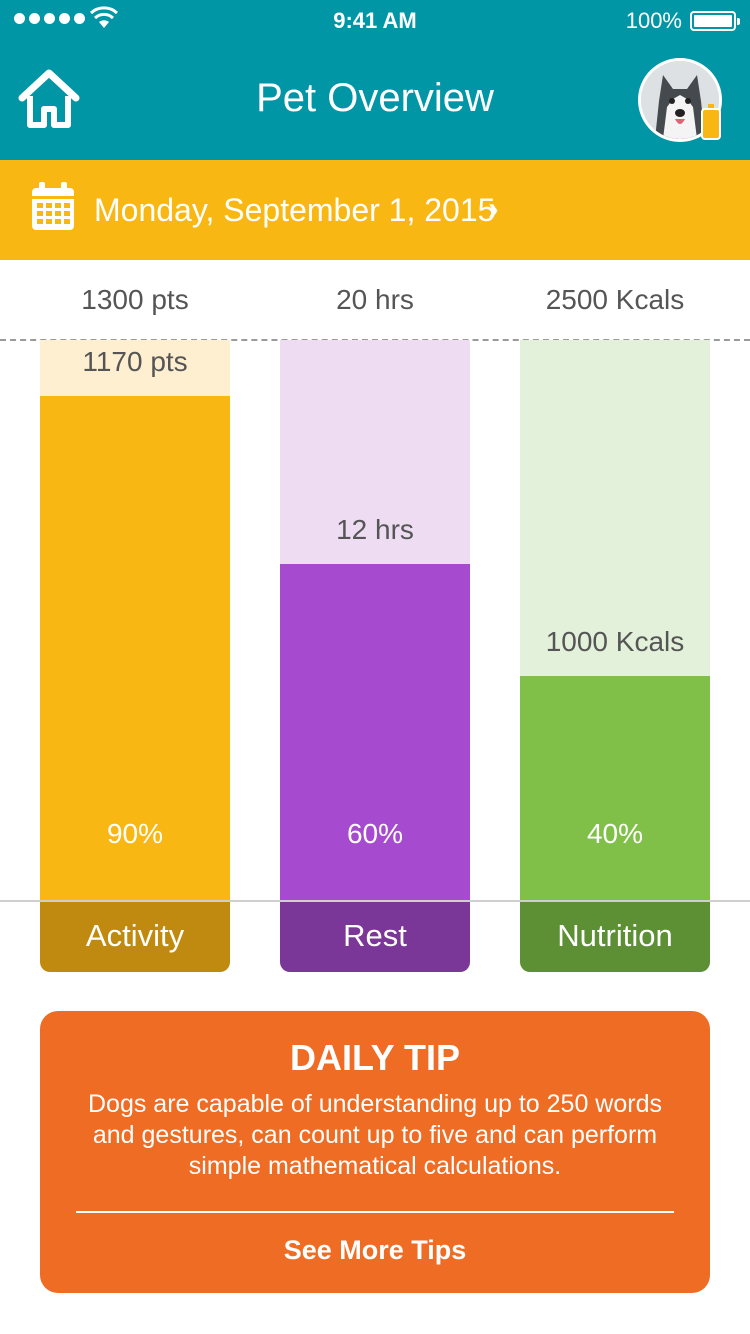 This screenshot has height=1334, width=750. Describe the element at coordinates (375, 1250) in the screenshot. I see `see-more-tips-button: See More Tips` at that location.